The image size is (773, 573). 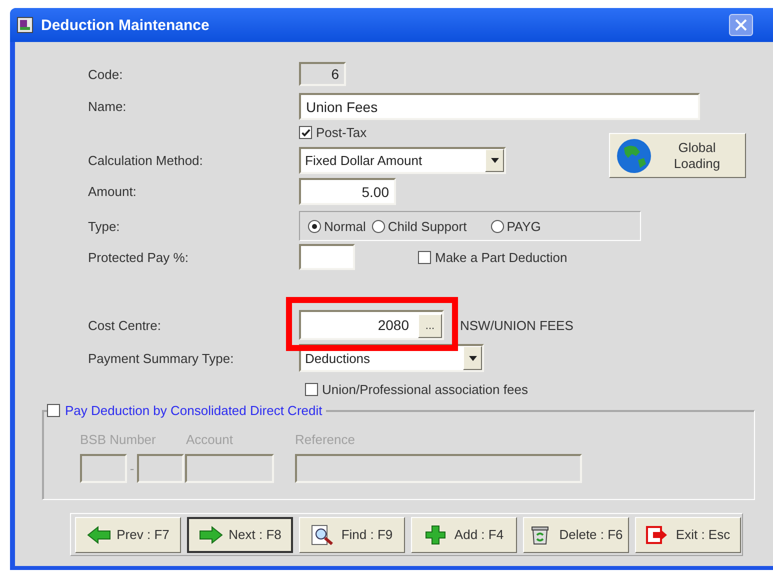 I want to click on dropdown: Fixed Dollar Amount, so click(x=402, y=160).